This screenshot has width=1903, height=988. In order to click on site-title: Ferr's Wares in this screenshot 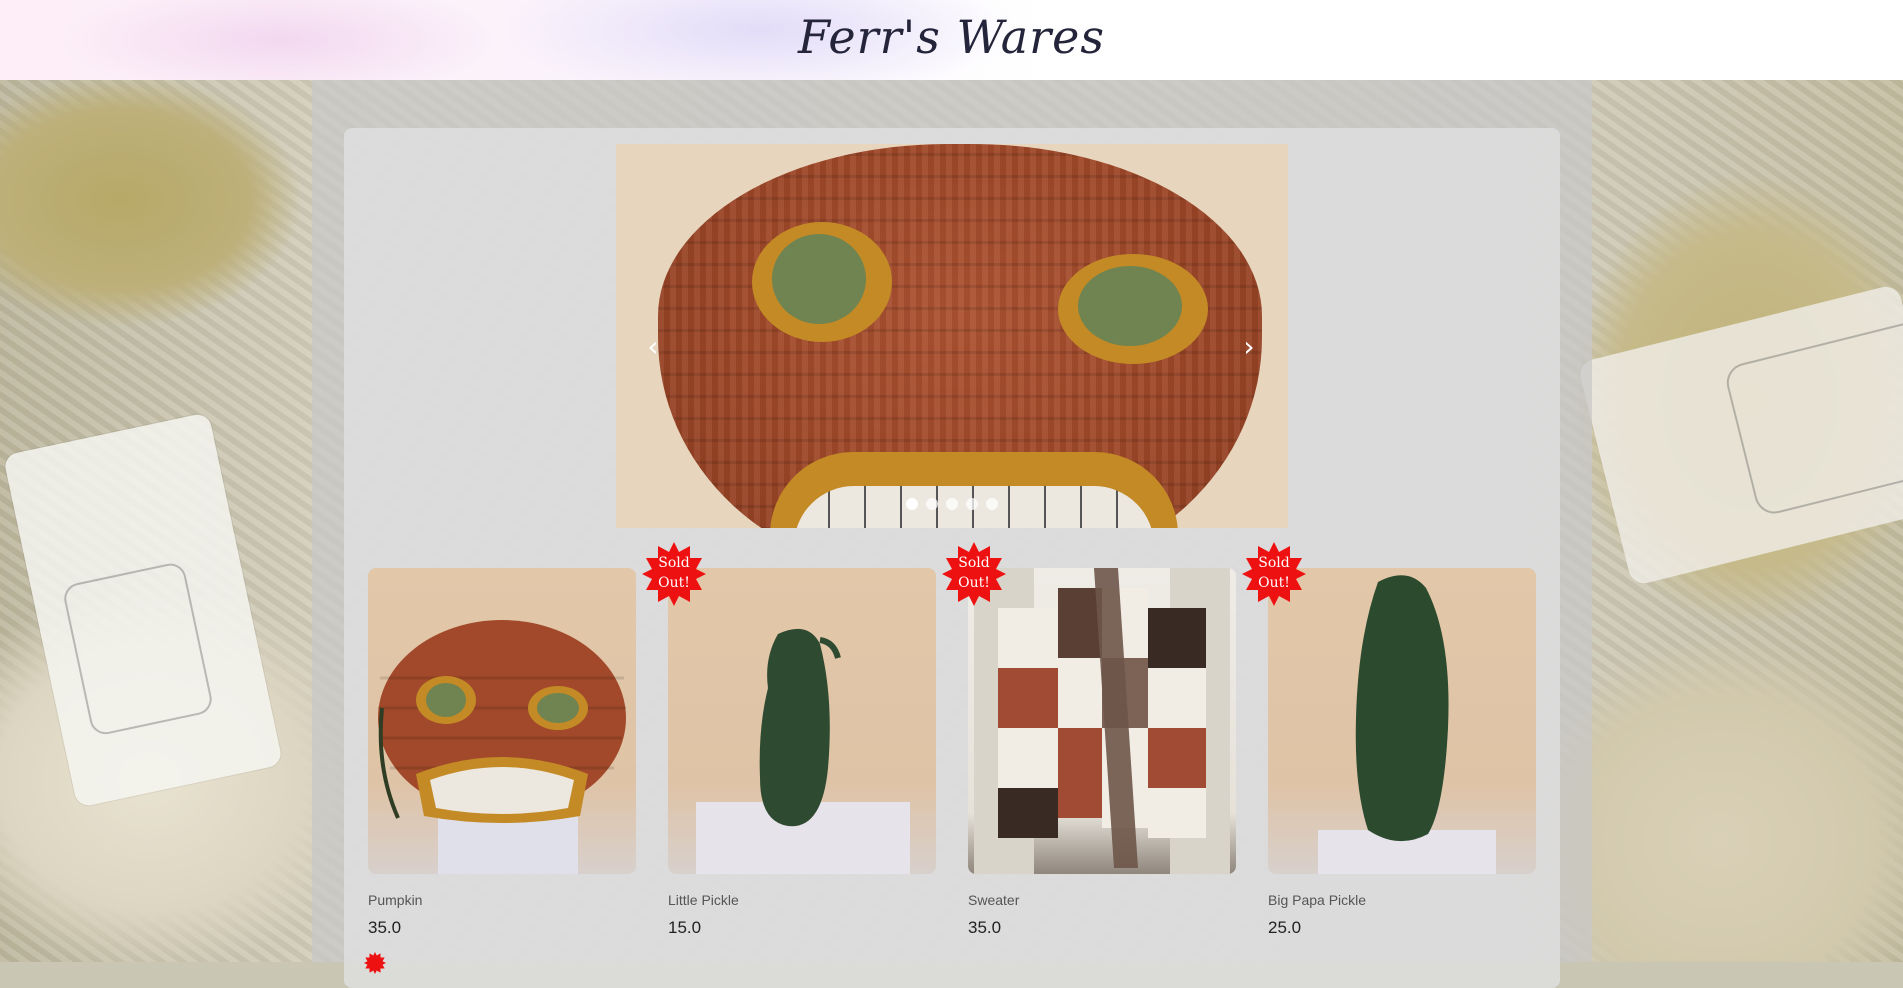, I will do `click(951, 37)`.